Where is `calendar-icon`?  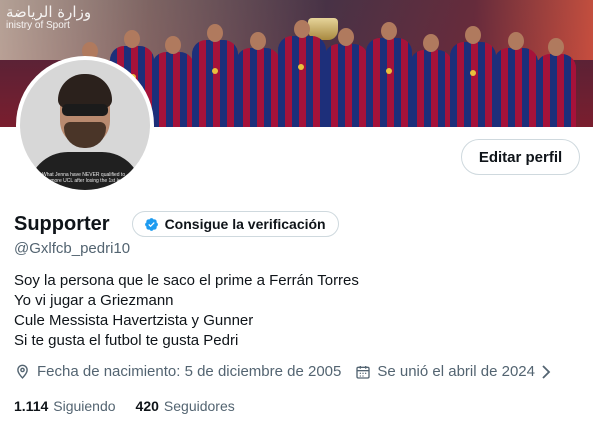
calendar-icon is located at coordinates (363, 372).